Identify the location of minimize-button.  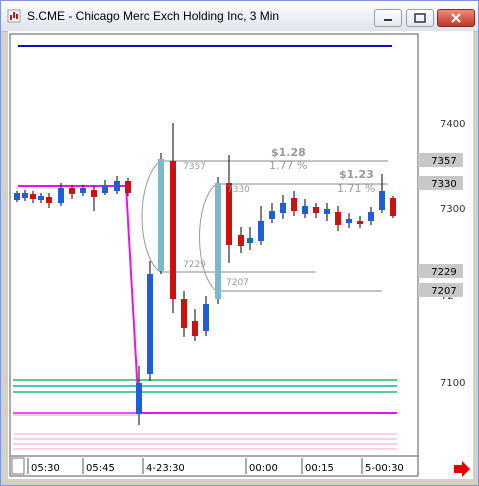
(388, 18).